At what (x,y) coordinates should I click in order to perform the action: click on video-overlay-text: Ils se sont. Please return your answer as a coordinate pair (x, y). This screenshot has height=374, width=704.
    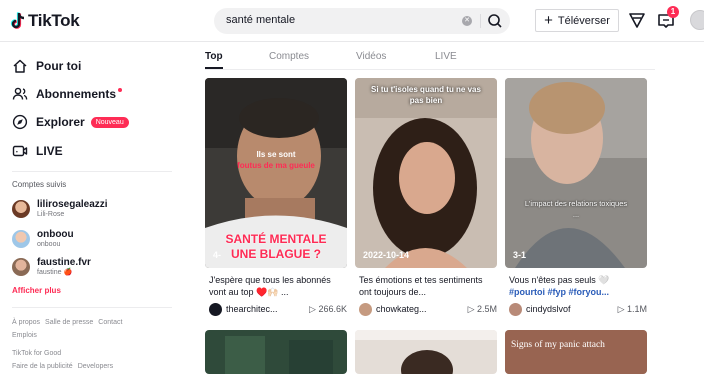
    Looking at the image, I should click on (276, 154).